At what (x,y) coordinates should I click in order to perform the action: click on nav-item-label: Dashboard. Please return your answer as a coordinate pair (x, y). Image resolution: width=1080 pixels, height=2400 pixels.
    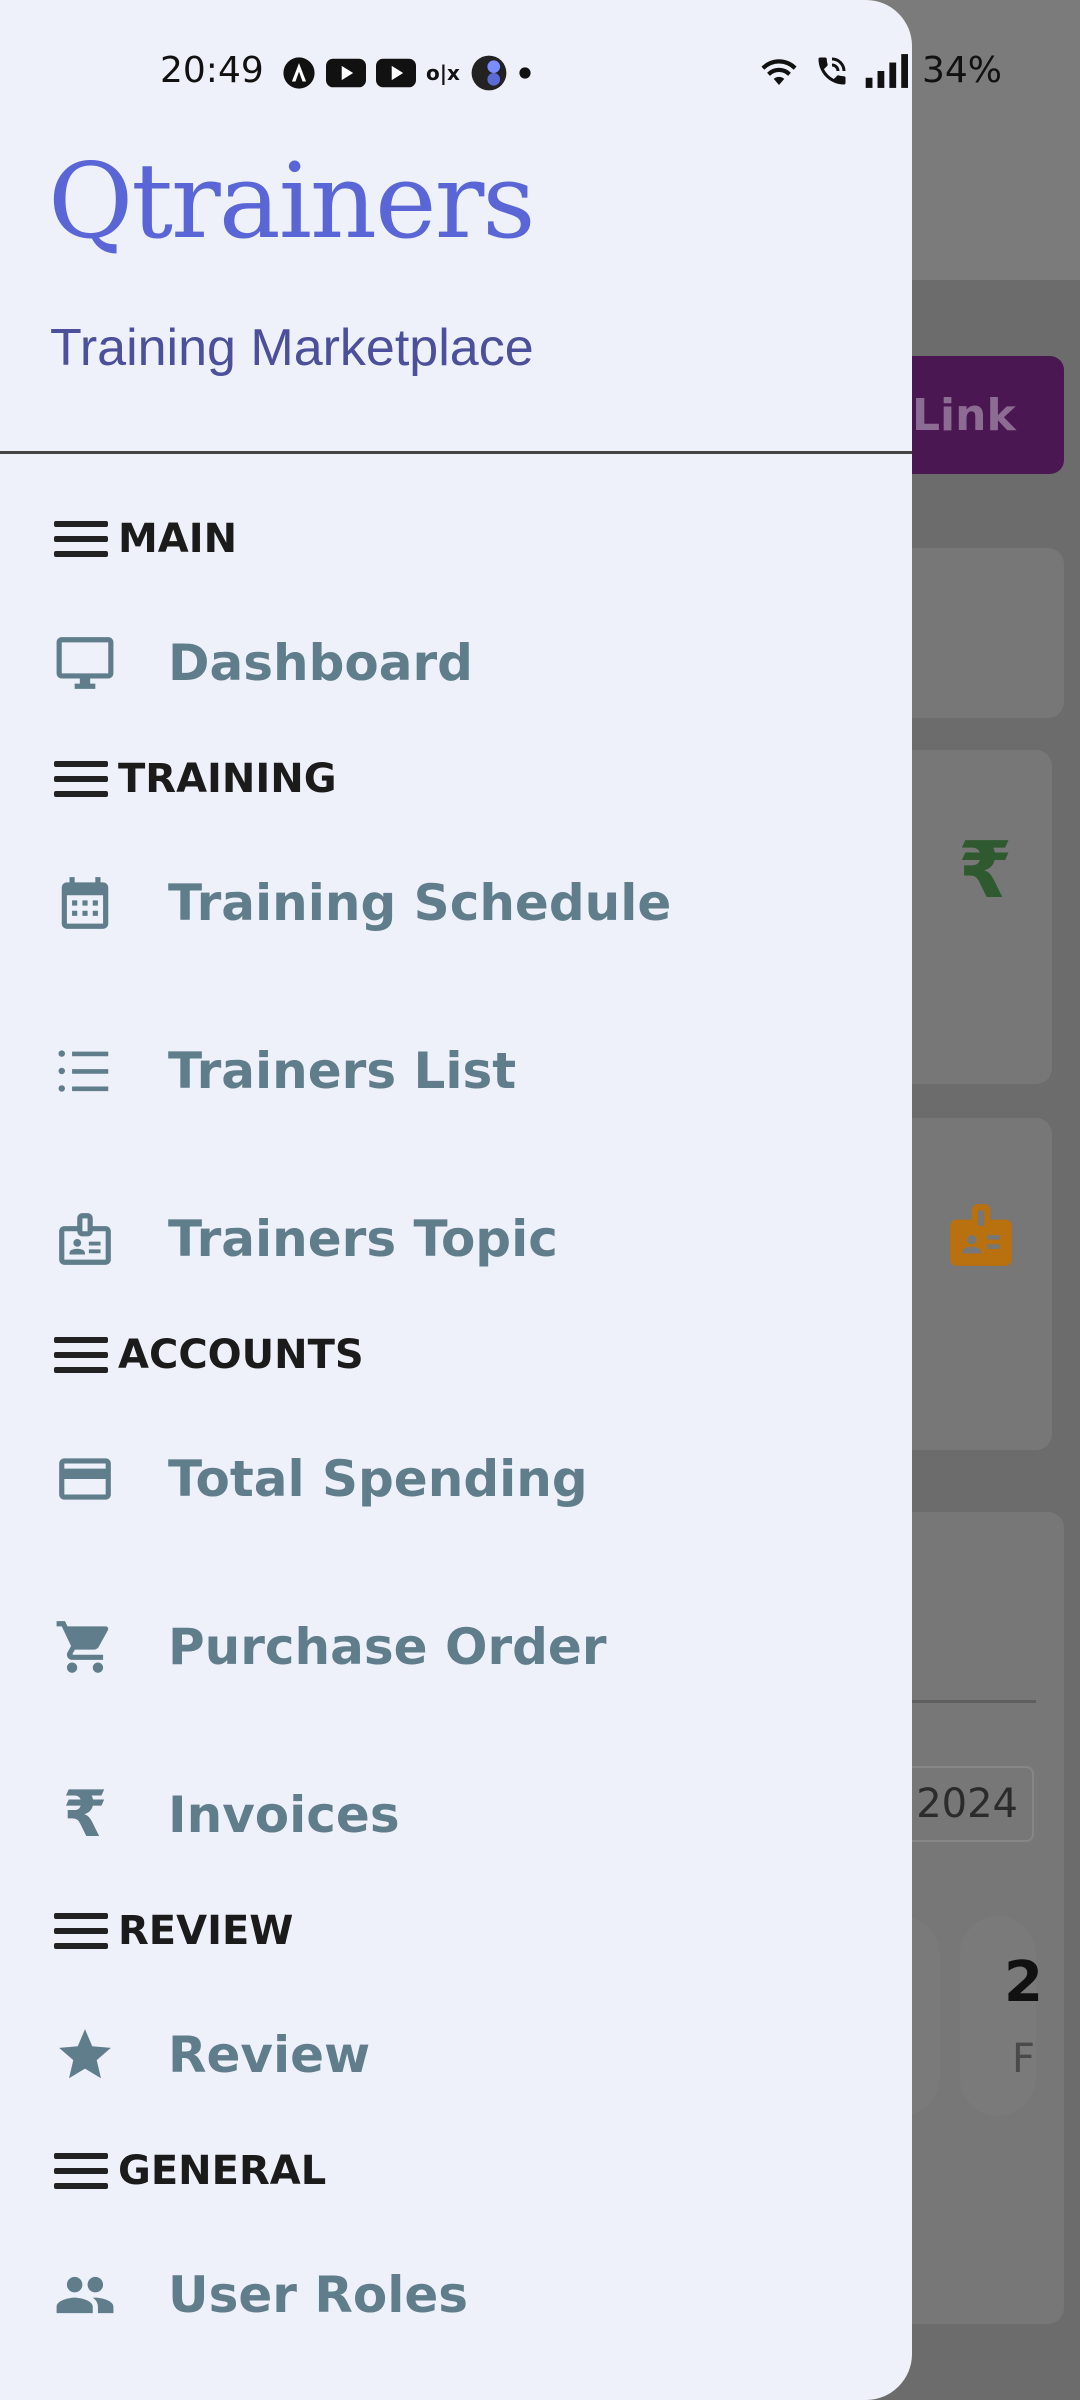
    Looking at the image, I should click on (320, 663).